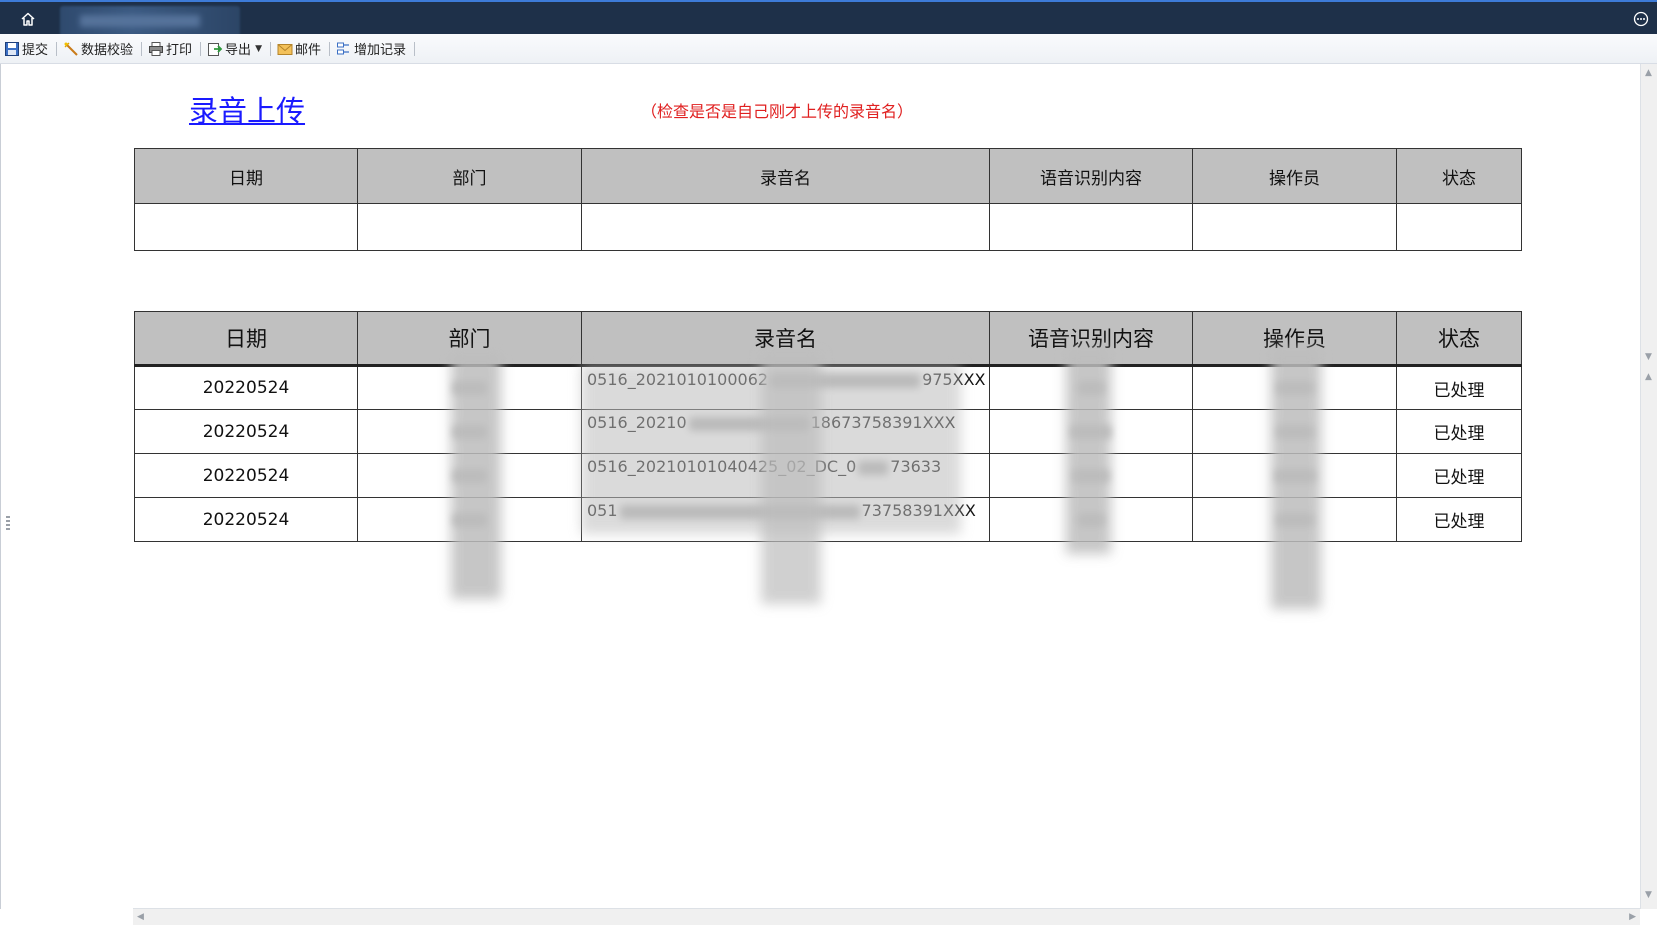 The width and height of the screenshot is (1657, 929). I want to click on add-record-button: 增加记录, so click(372, 49).